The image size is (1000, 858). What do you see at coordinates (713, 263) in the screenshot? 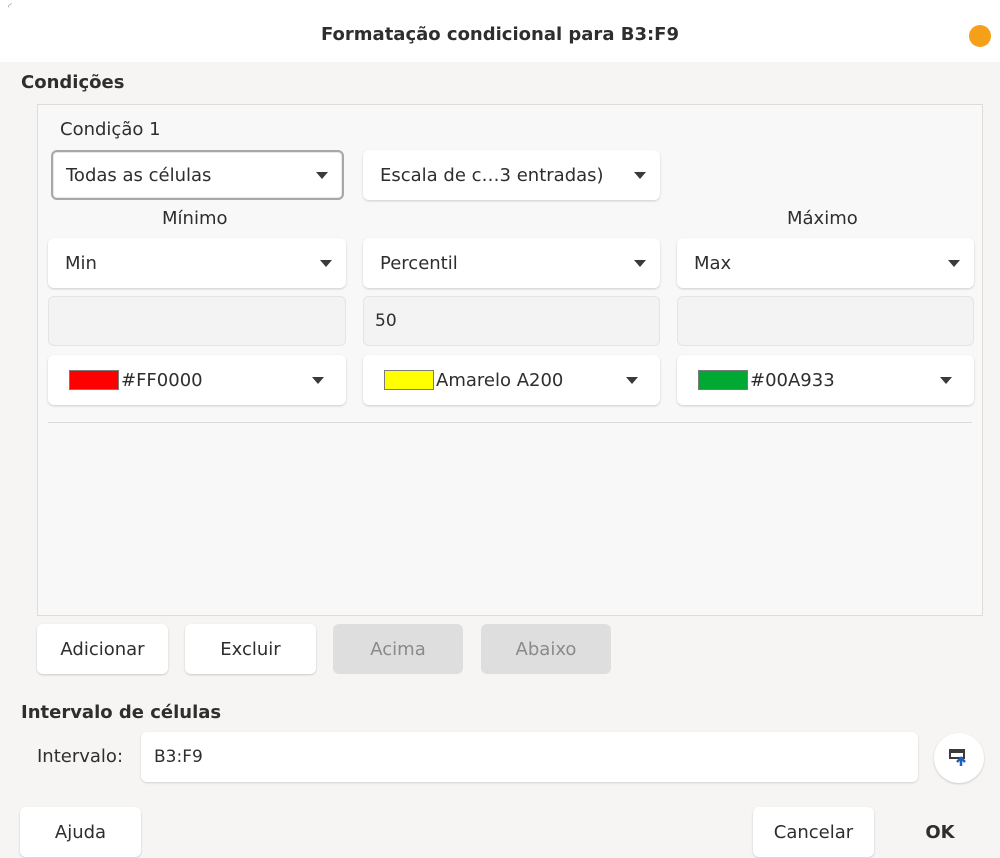
I see `max-type-value: Max` at bounding box center [713, 263].